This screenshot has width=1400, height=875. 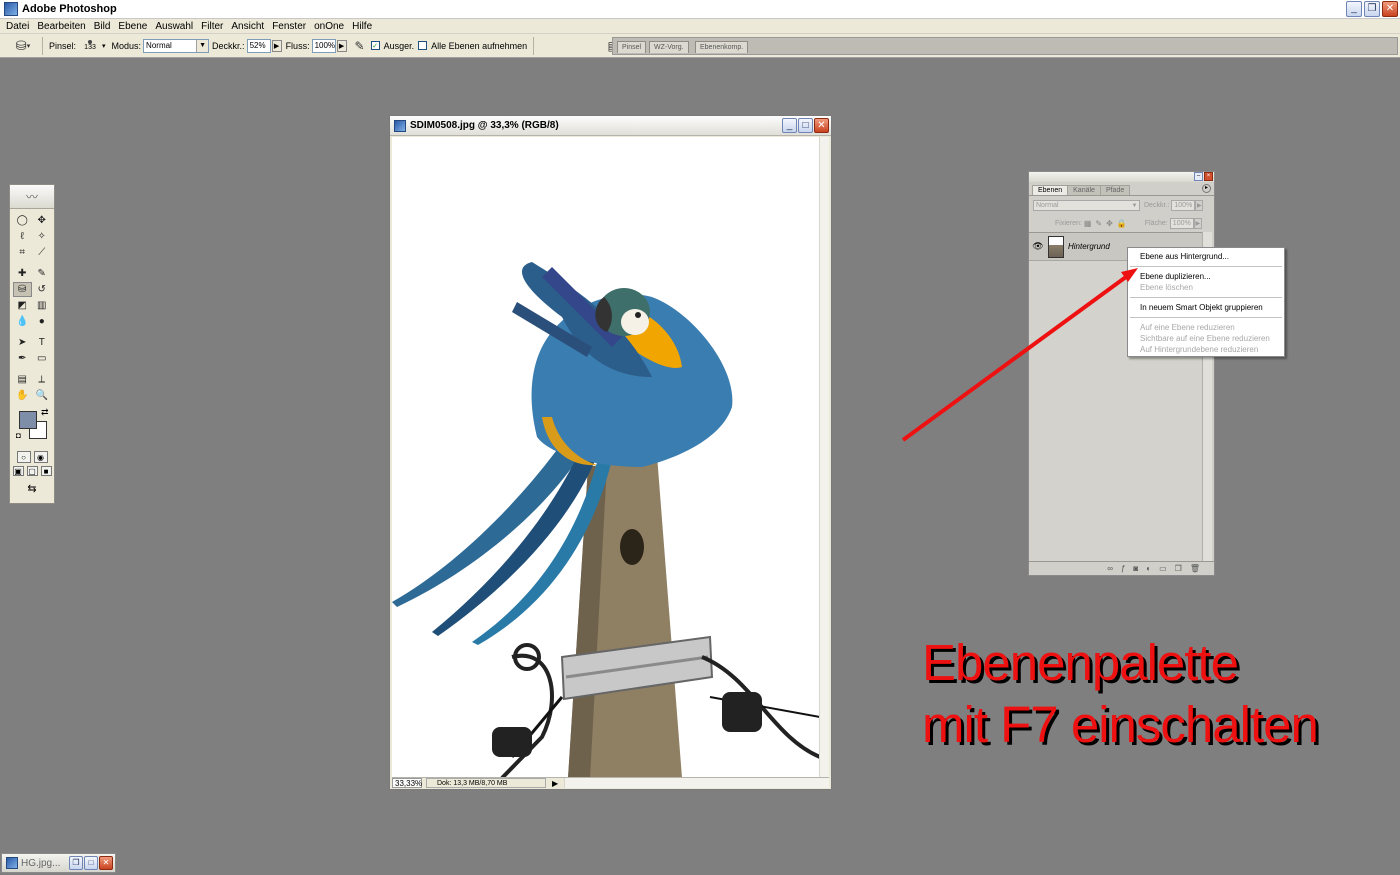 What do you see at coordinates (1178, 568) in the screenshot?
I see `new-layer-icon: ❐` at bounding box center [1178, 568].